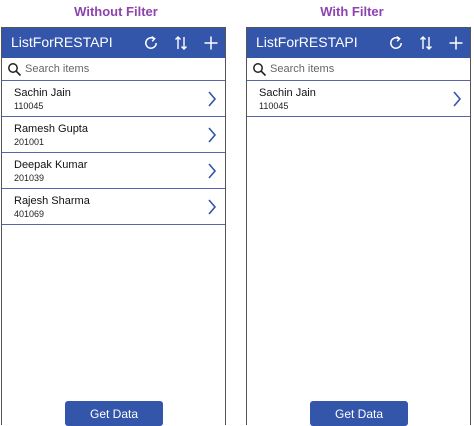  Describe the element at coordinates (113, 207) in the screenshot. I see `list-item: Rajesh Sharma 401069` at that location.